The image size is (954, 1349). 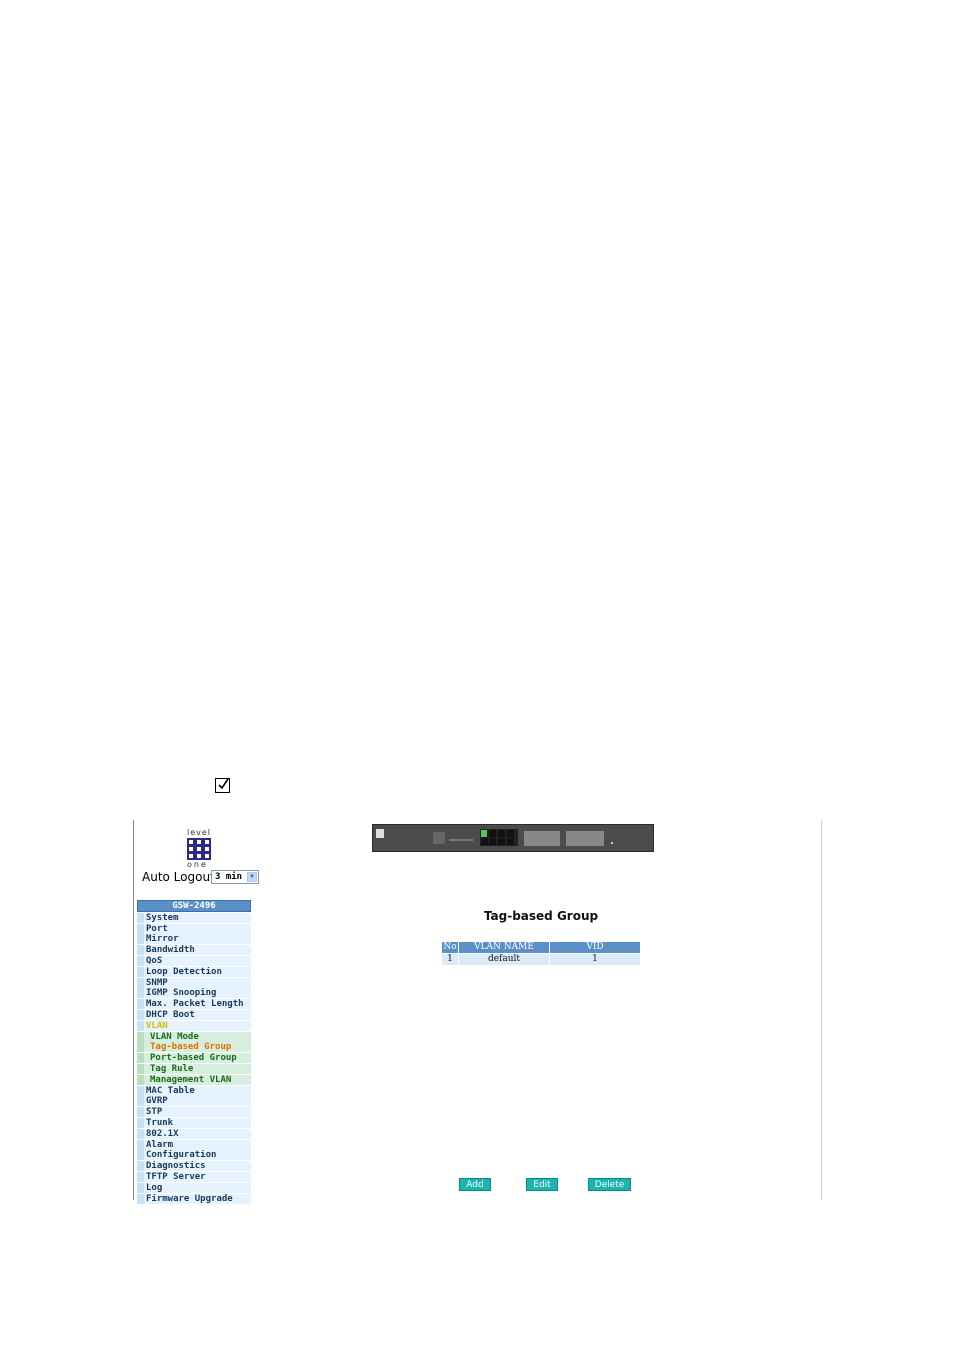 I want to click on sidebar-item-max-packet-length: Max. Packet Length, so click(x=194, y=1004).